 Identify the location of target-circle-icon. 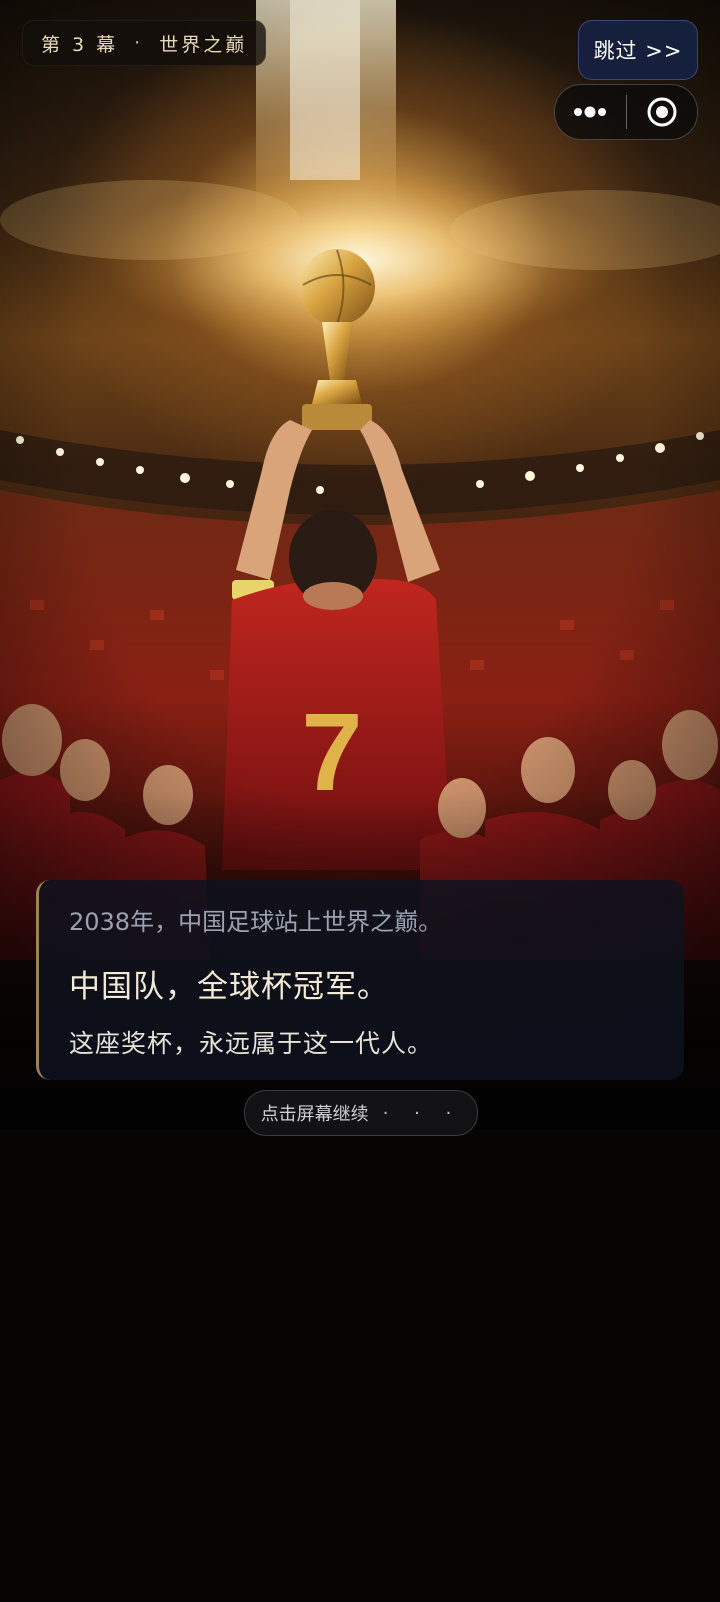
(662, 112).